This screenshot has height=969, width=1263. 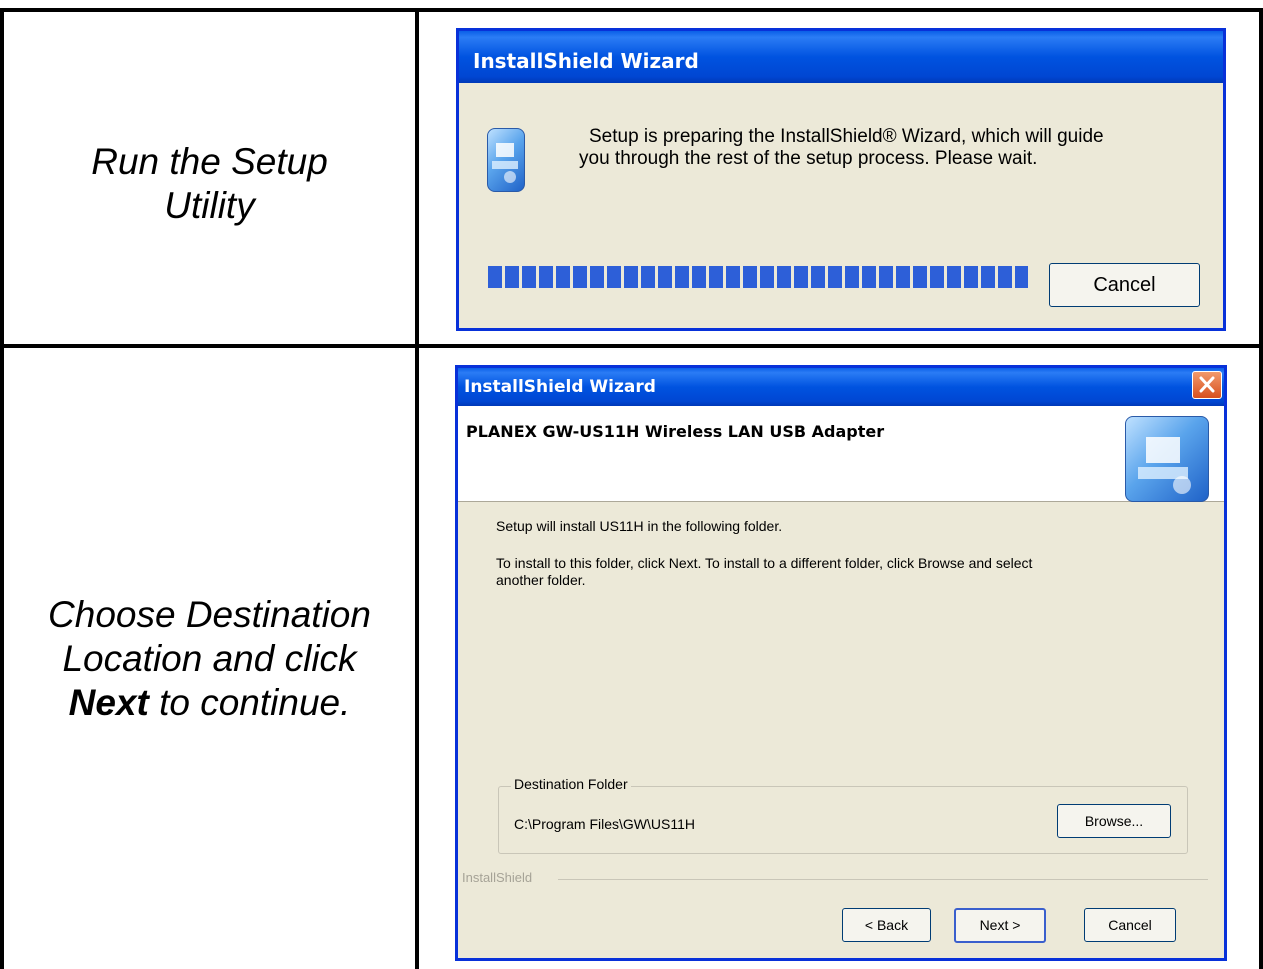 What do you see at coordinates (209, 161) in the screenshot?
I see `row1-caption-line1: Run the Setup` at bounding box center [209, 161].